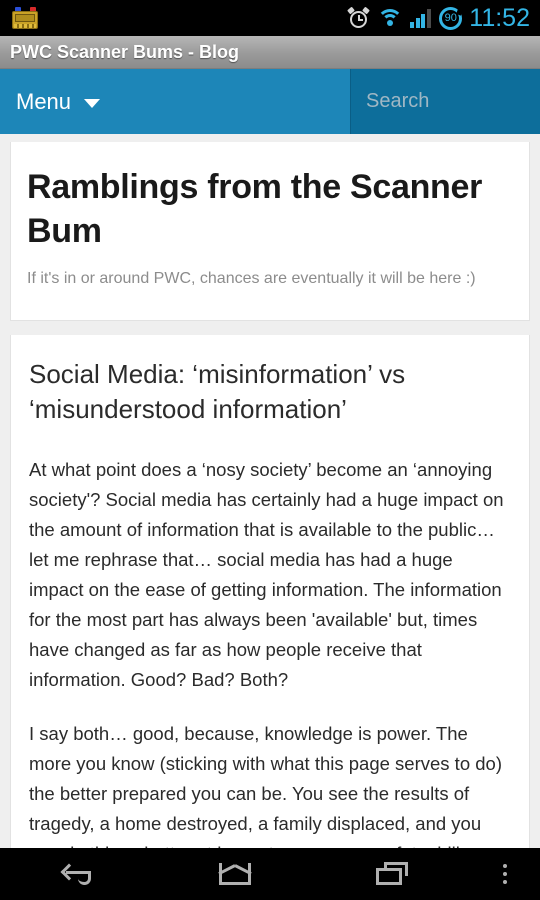 The image size is (540, 900). I want to click on search-field-container, so click(445, 101).